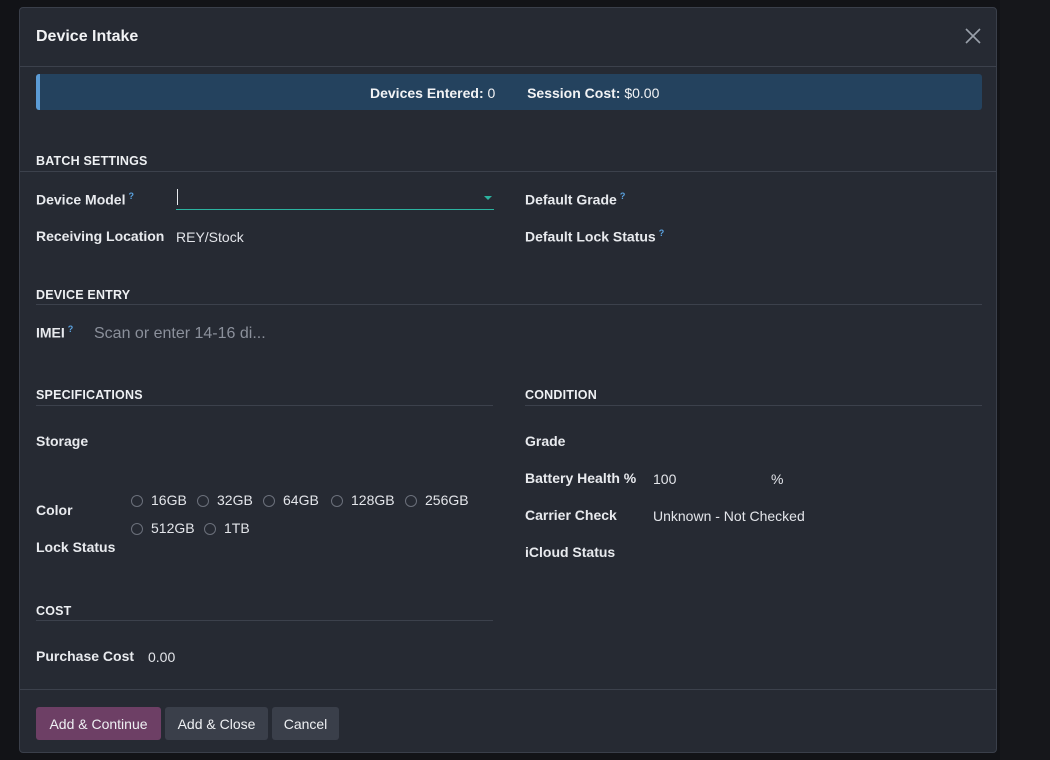 This screenshot has height=760, width=1050. What do you see at coordinates (335, 197) in the screenshot?
I see `device-model-select` at bounding box center [335, 197].